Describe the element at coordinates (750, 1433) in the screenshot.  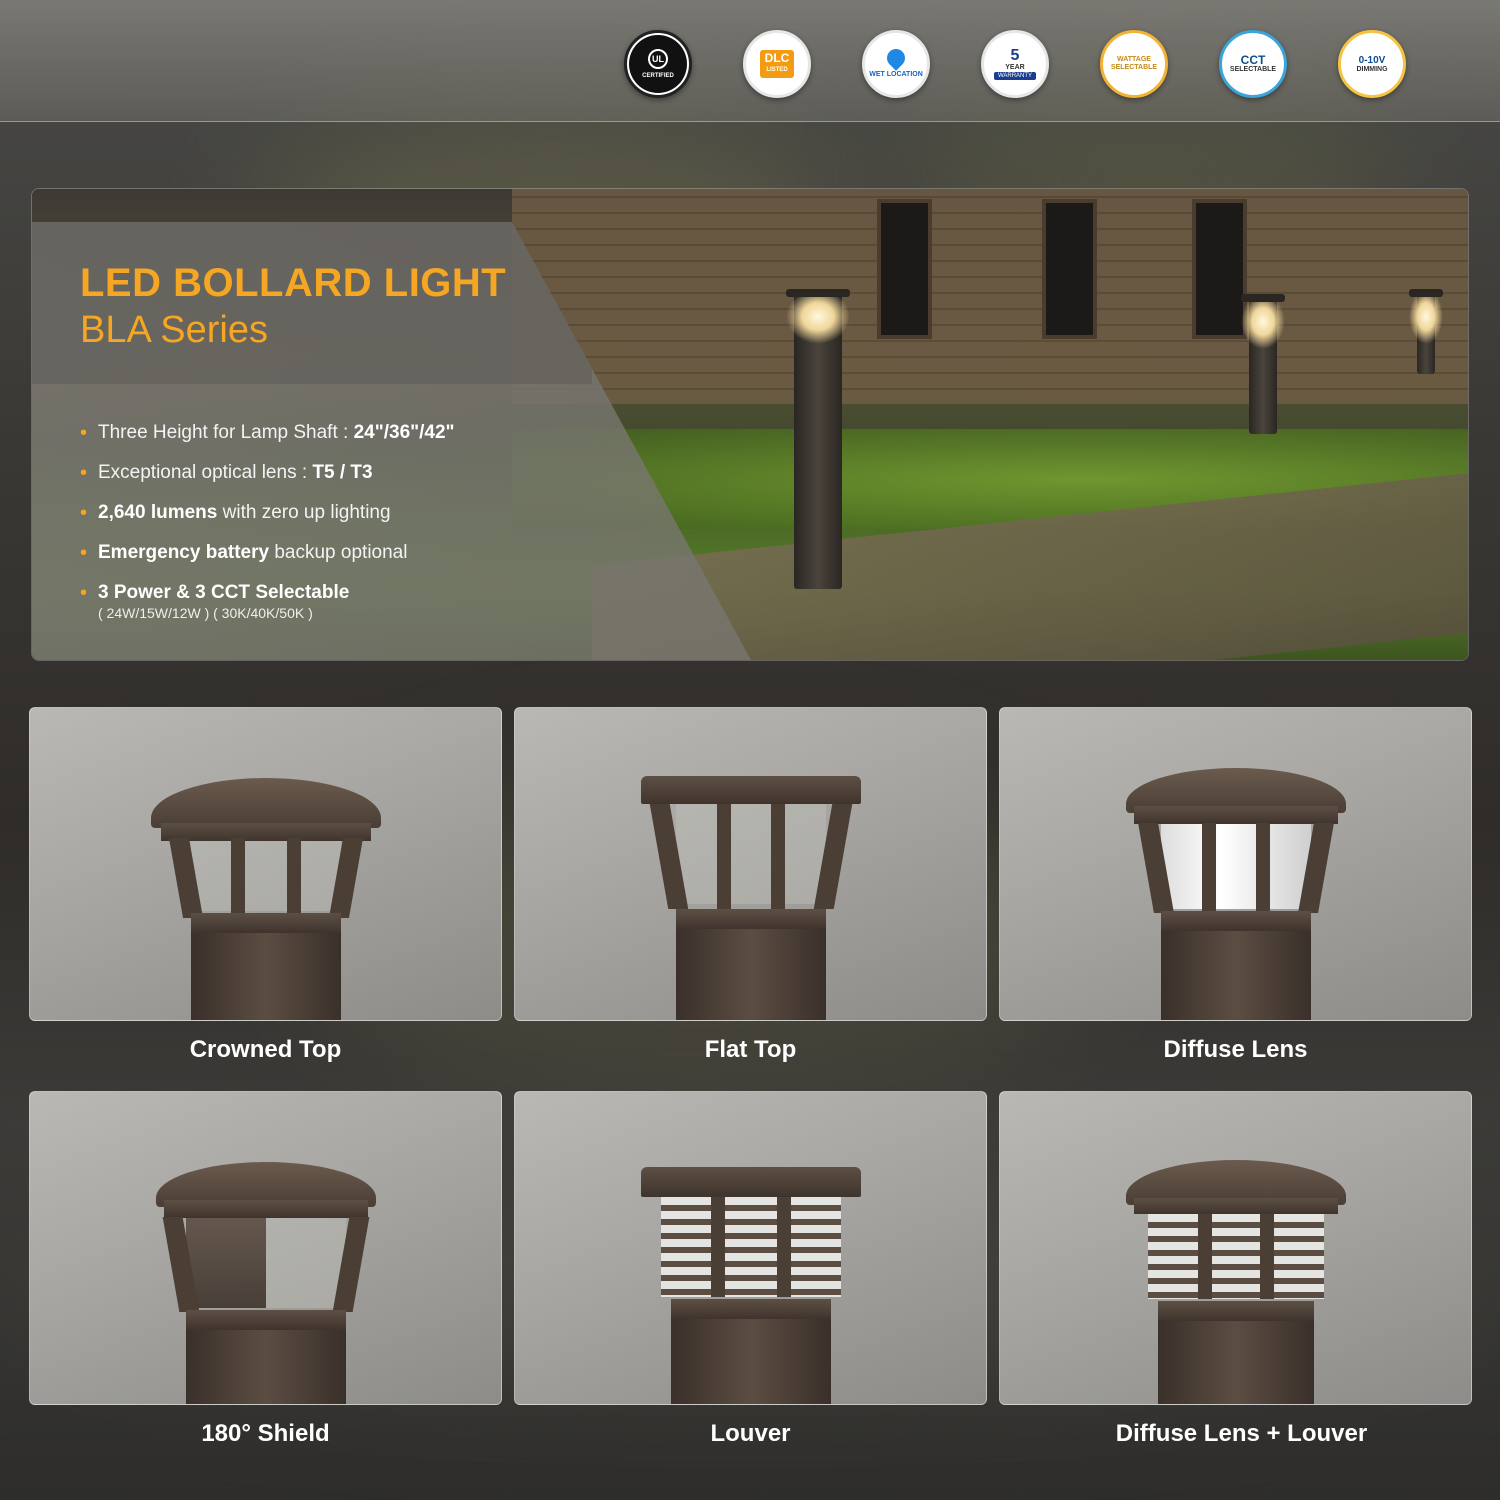
I see `product-label: Louver` at that location.